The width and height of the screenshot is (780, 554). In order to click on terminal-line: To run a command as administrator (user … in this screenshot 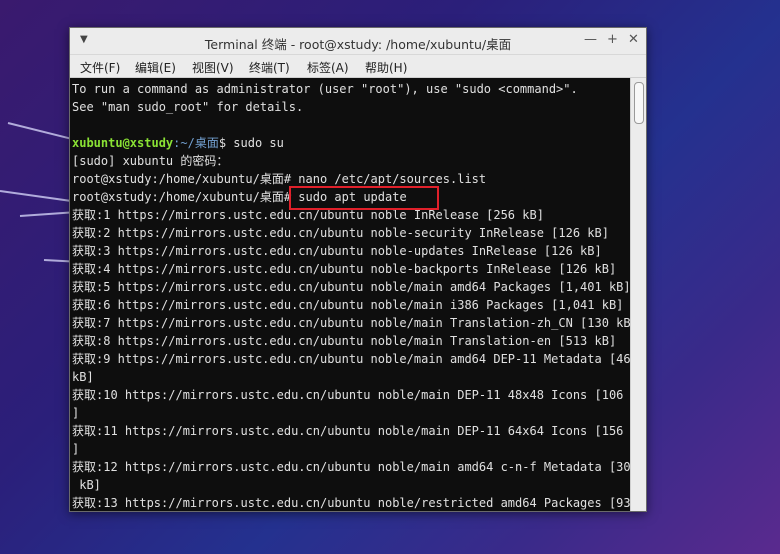, I will do `click(325, 89)`.